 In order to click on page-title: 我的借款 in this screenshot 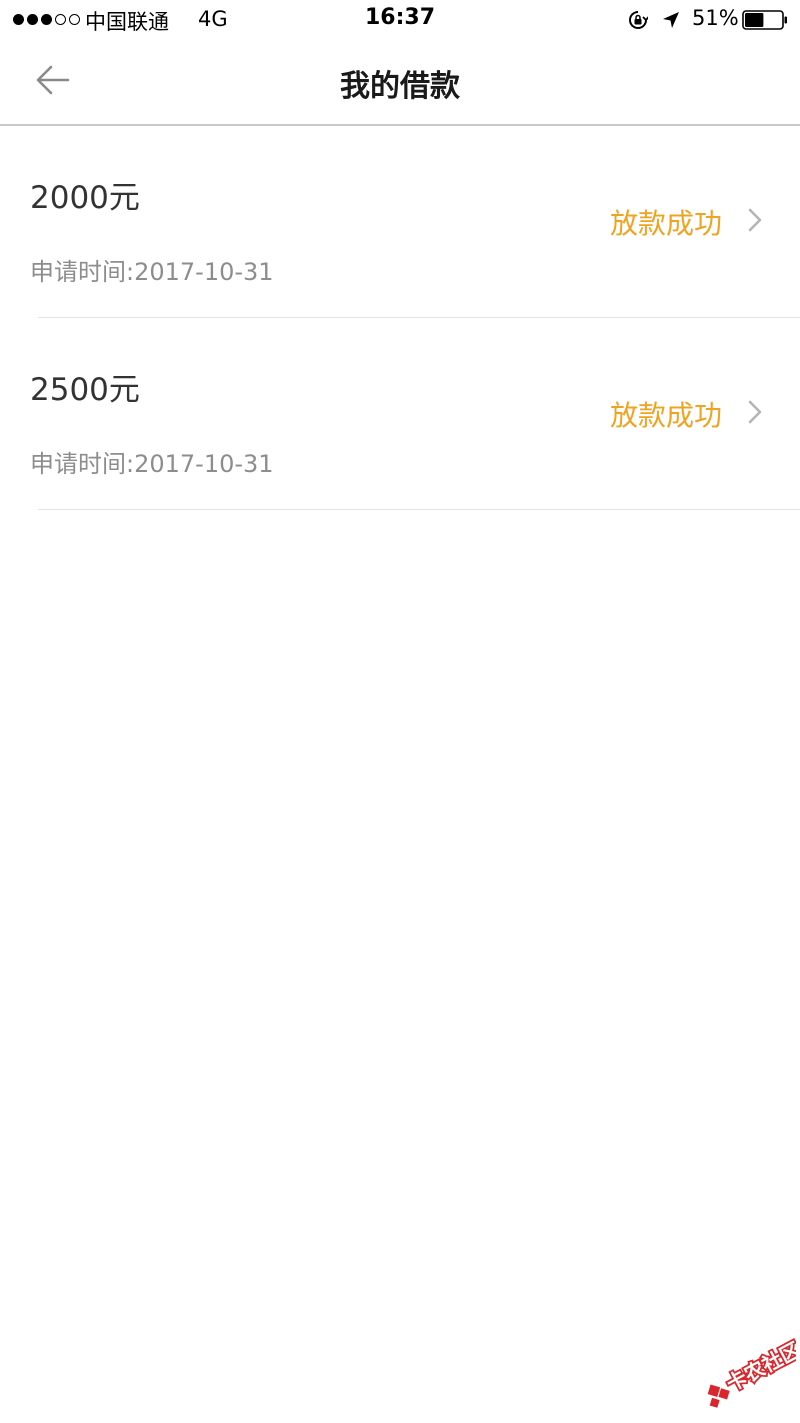, I will do `click(400, 86)`.